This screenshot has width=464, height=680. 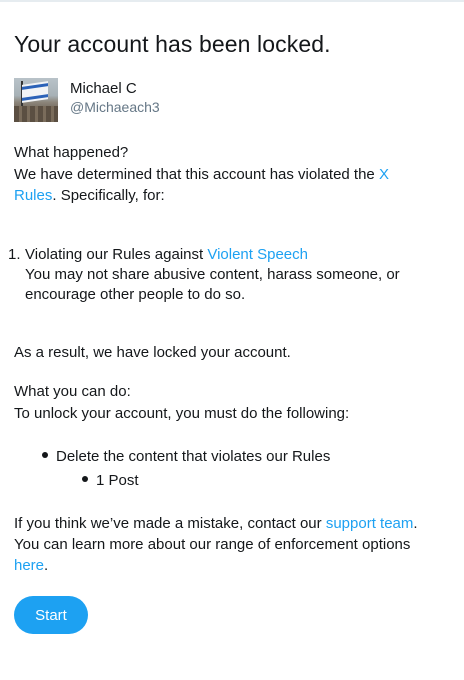 I want to click on building-graphic, so click(x=36, y=114).